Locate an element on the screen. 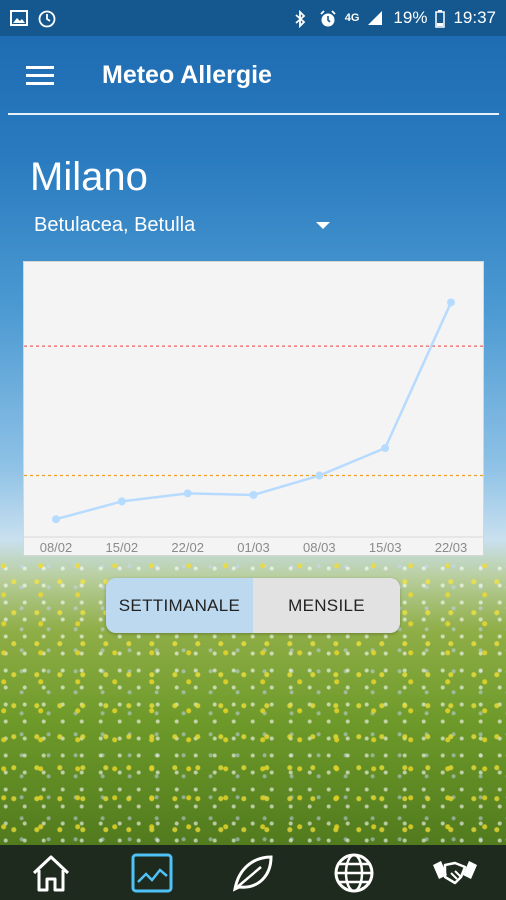 Image resolution: width=506 pixels, height=900 pixels. hamburger-menu-icon is located at coordinates (40, 75).